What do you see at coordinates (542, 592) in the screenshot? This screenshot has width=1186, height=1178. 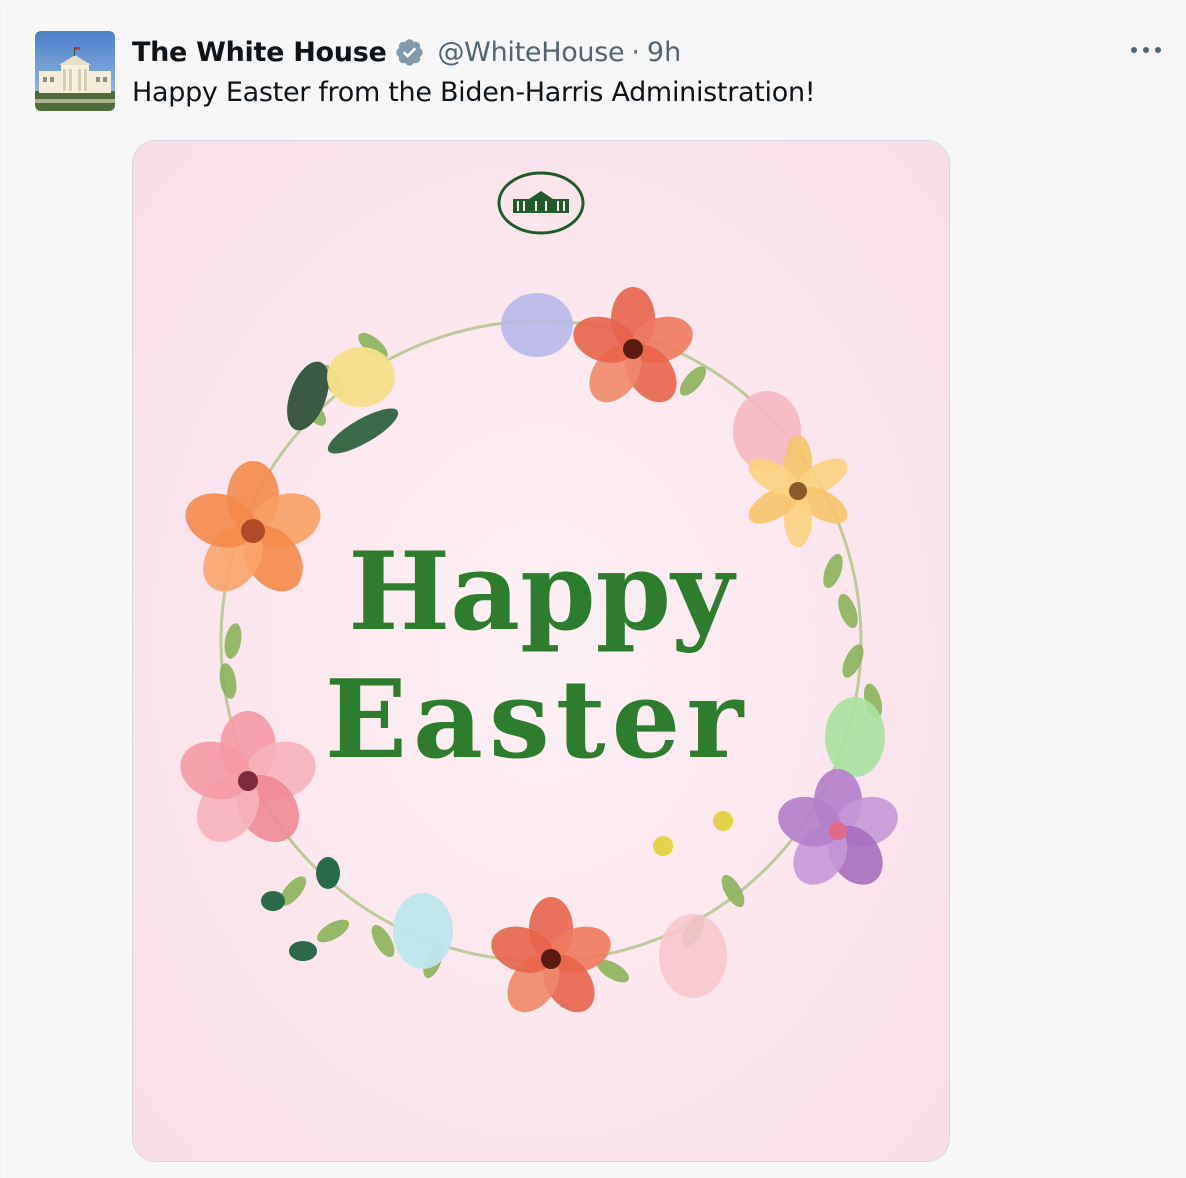 I see `card-text-happy: Happy` at bounding box center [542, 592].